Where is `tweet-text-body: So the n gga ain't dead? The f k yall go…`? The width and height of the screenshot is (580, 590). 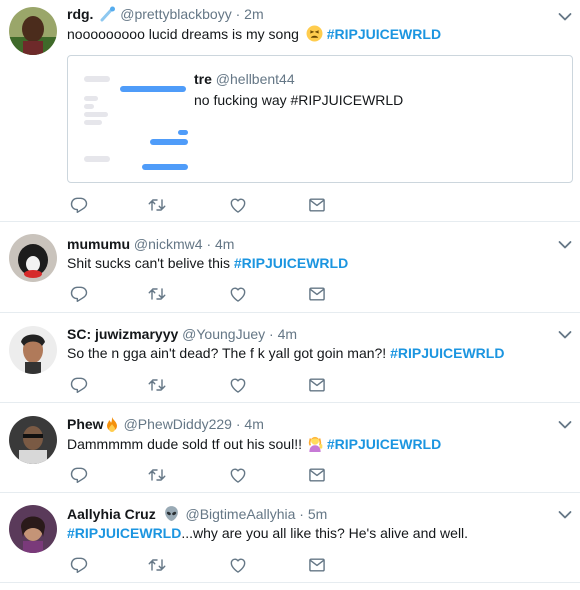
tweet-text-body: So the n gga ain't dead? The f k yall go… is located at coordinates (229, 353).